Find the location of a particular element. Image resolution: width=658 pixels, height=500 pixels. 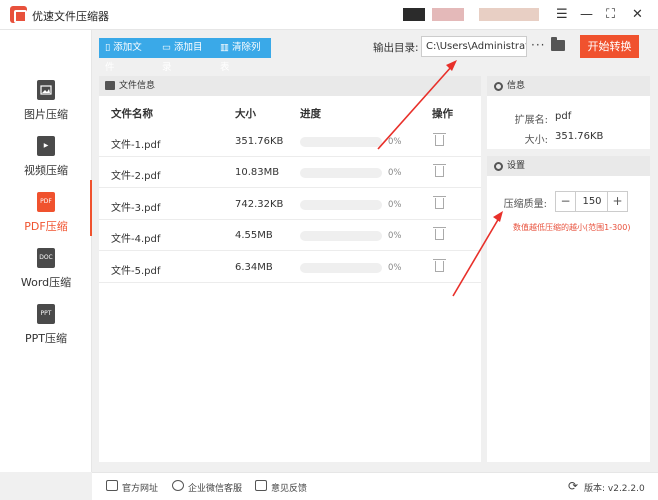

file-name: 文件-2.pdf is located at coordinates (135, 174).